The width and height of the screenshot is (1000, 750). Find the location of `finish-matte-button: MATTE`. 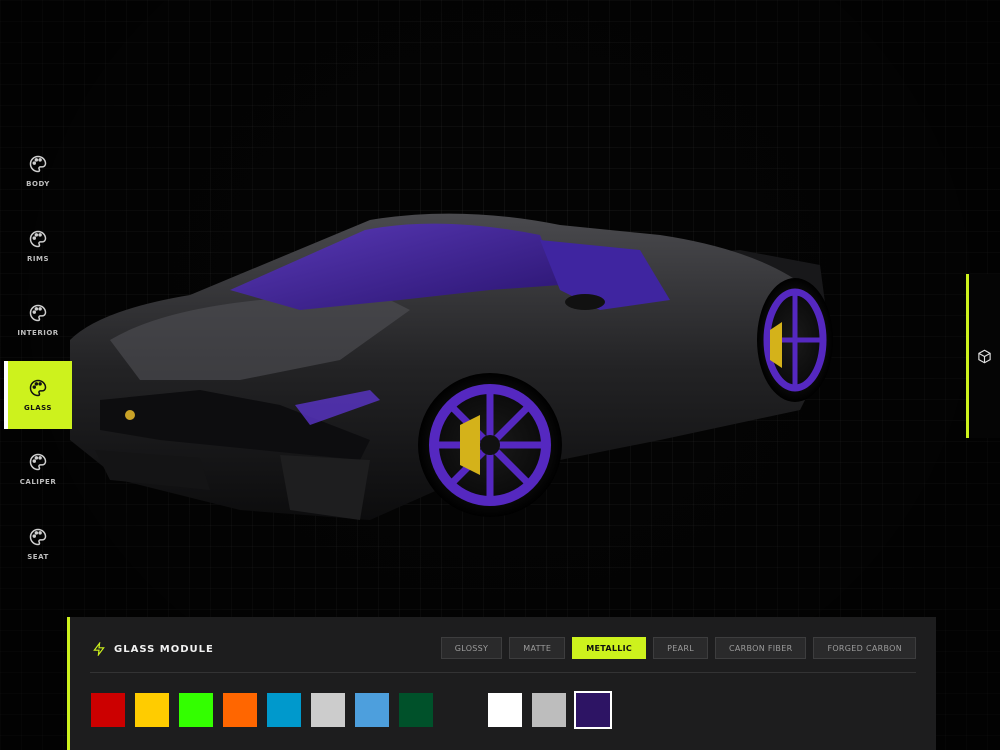

finish-matte-button: MATTE is located at coordinates (537, 648).